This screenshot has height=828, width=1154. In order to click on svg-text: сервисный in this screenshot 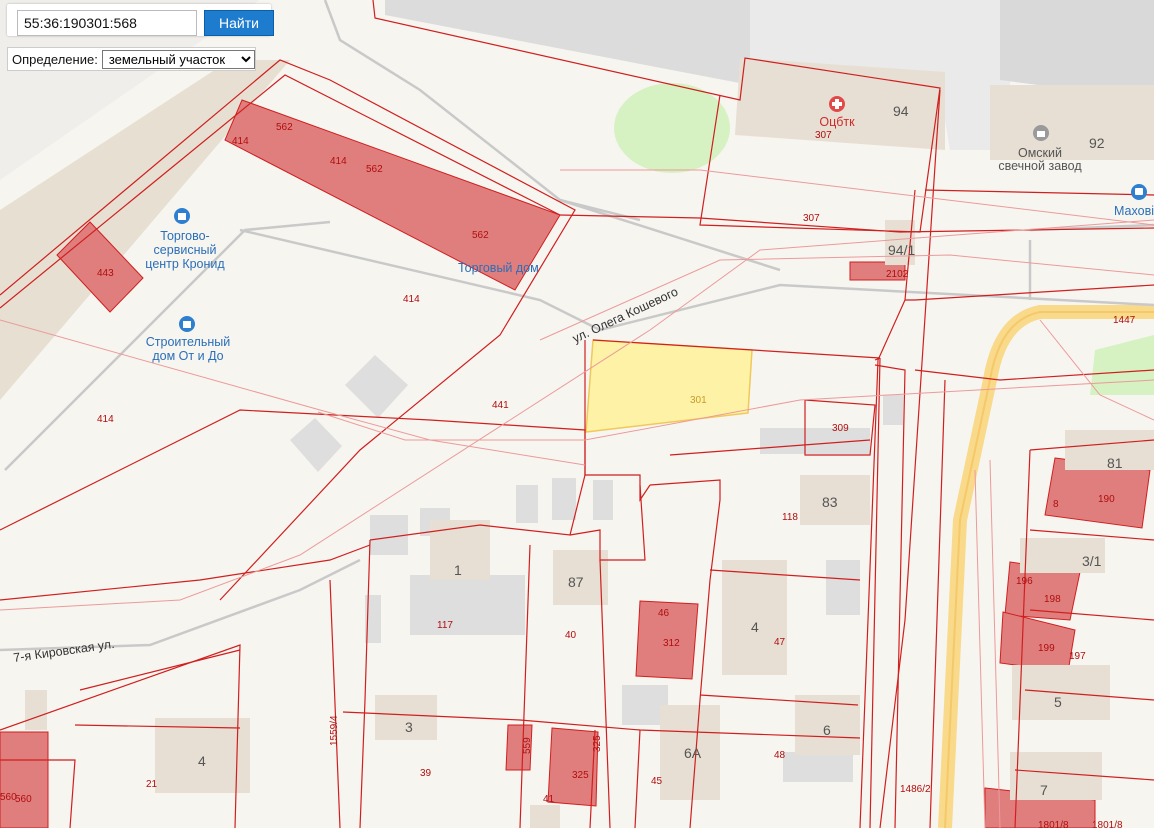, I will do `click(185, 250)`.